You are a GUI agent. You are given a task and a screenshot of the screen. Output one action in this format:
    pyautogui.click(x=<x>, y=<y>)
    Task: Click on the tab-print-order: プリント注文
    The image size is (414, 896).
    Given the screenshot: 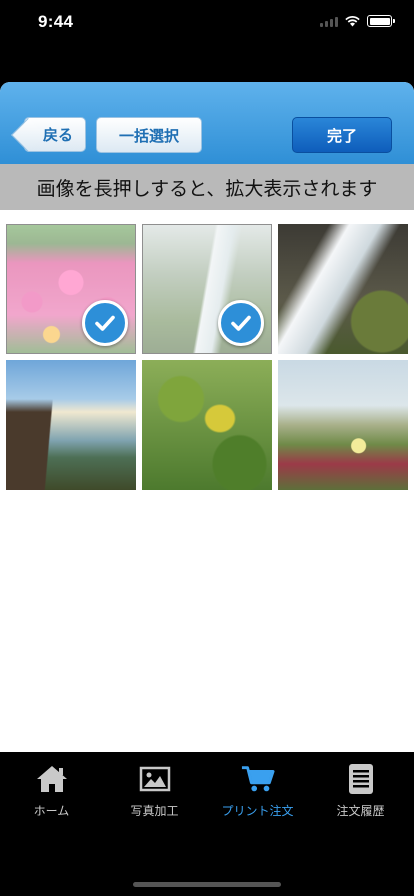 What is the action you would take?
    pyautogui.click(x=257, y=790)
    